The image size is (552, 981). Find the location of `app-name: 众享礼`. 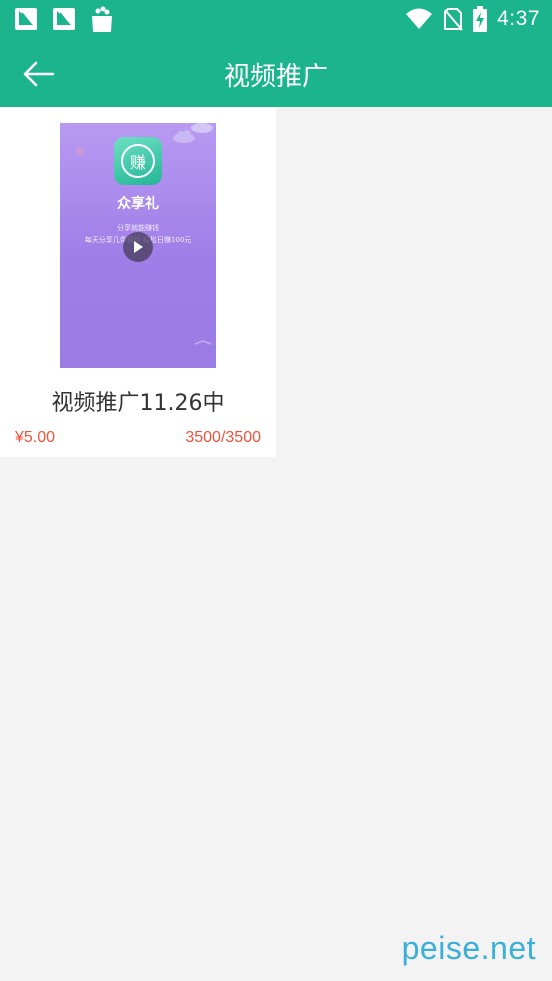

app-name: 众享礼 is located at coordinates (138, 204).